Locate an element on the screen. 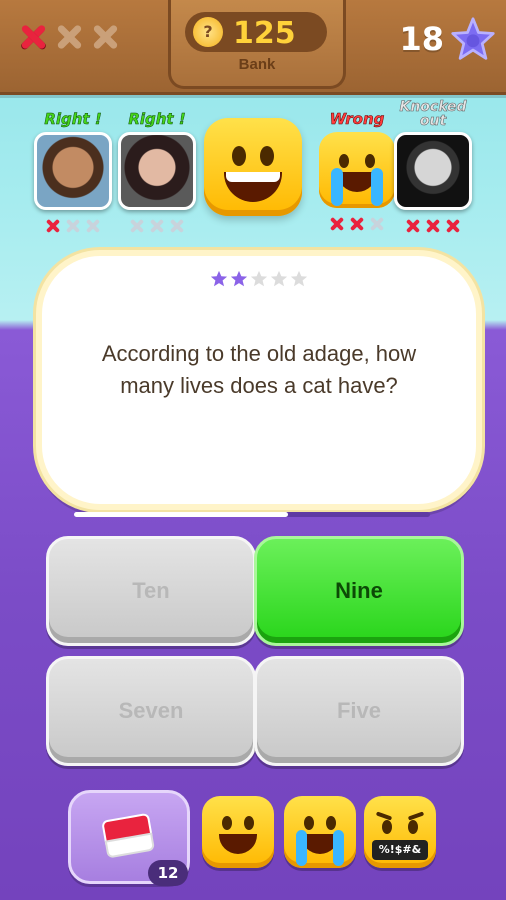 Image resolution: width=506 pixels, height=900 pixels. lives-indicator is located at coordinates (69, 37).